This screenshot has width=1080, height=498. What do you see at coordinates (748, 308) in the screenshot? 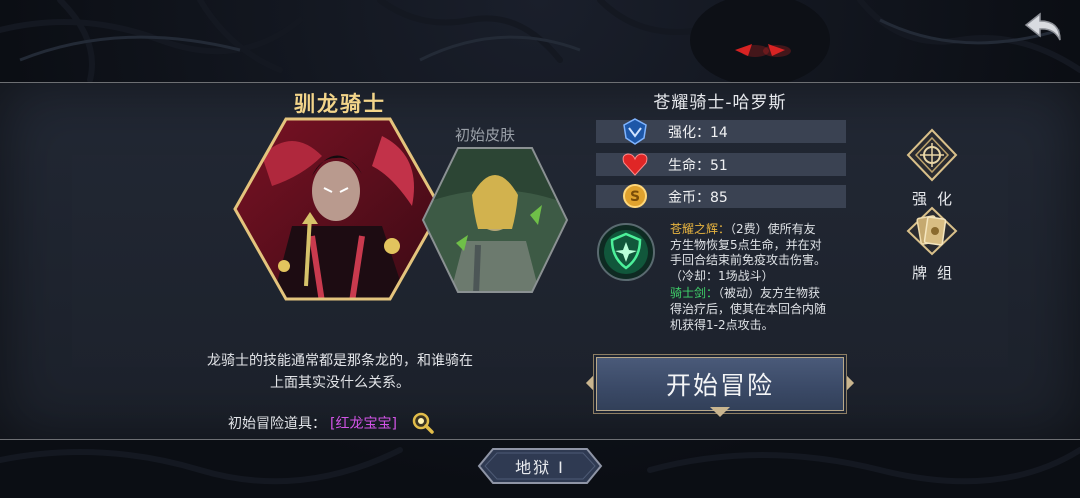
I see `passive-skill-desc: 得治疗后，使其在本回合内随` at bounding box center [748, 308].